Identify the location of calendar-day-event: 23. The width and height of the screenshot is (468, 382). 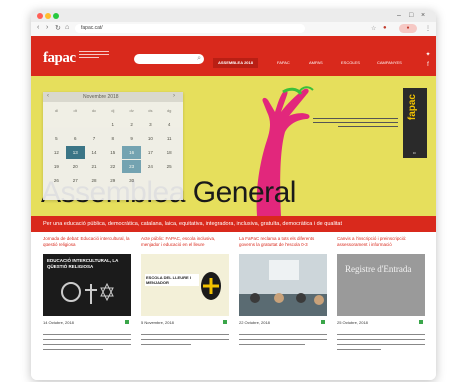
(131, 166).